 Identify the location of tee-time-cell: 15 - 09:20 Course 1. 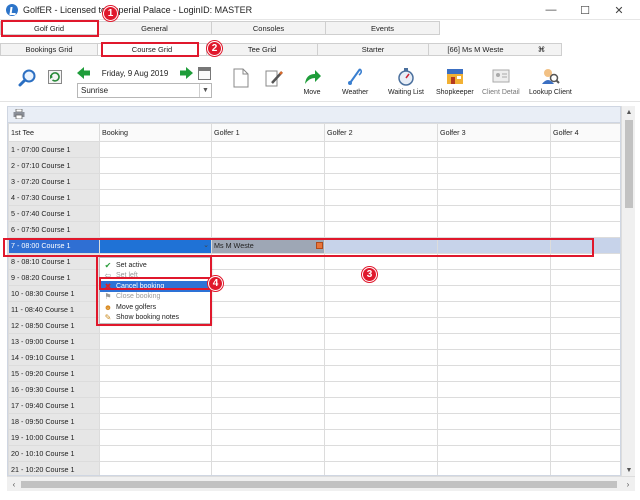
(54, 373).